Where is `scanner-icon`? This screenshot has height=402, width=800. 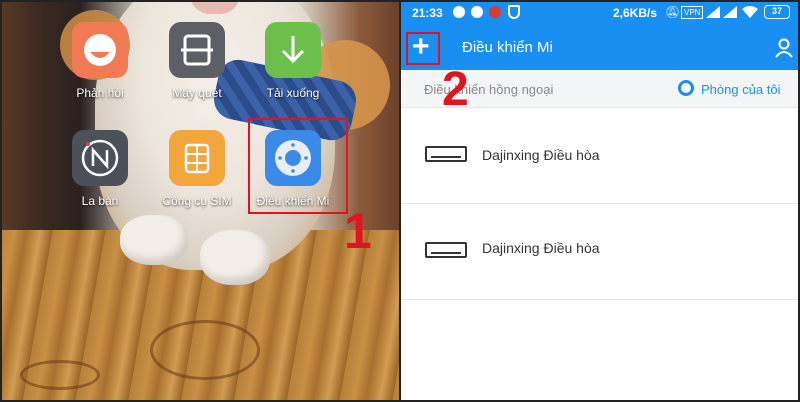 scanner-icon is located at coordinates (197, 50).